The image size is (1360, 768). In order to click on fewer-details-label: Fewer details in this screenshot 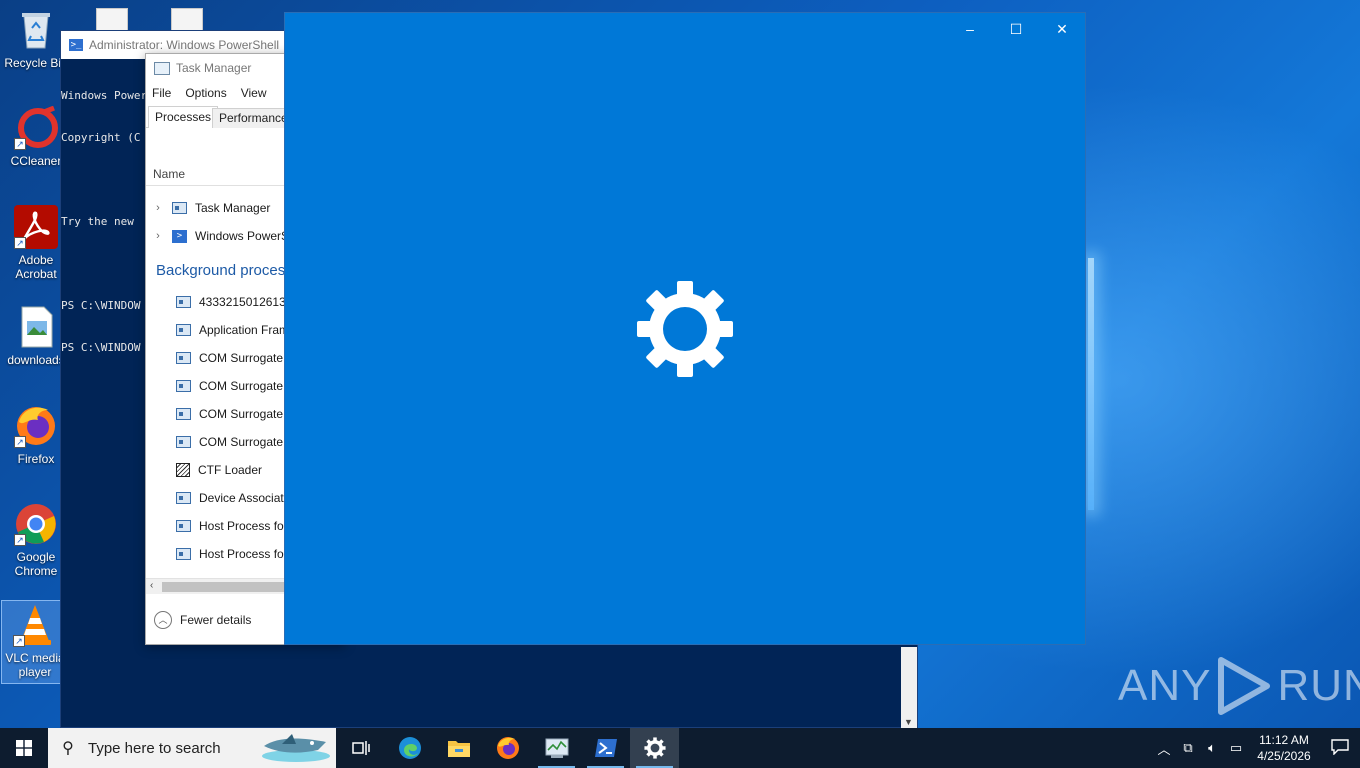, I will do `click(216, 620)`.